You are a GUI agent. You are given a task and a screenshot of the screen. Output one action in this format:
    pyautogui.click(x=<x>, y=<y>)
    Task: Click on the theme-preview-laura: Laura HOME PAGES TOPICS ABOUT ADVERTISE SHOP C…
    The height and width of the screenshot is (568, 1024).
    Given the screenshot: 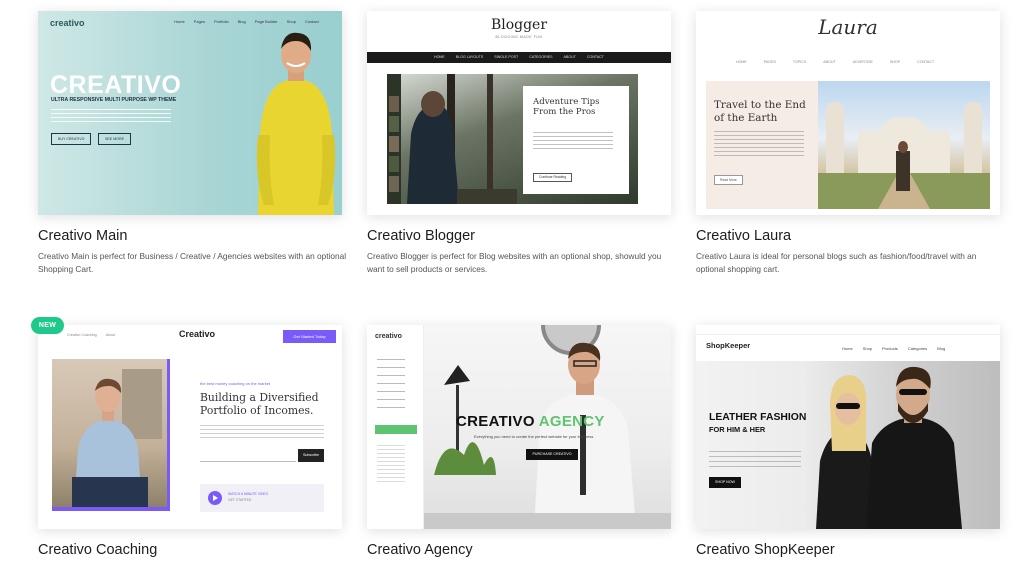 What is the action you would take?
    pyautogui.click(x=848, y=113)
    